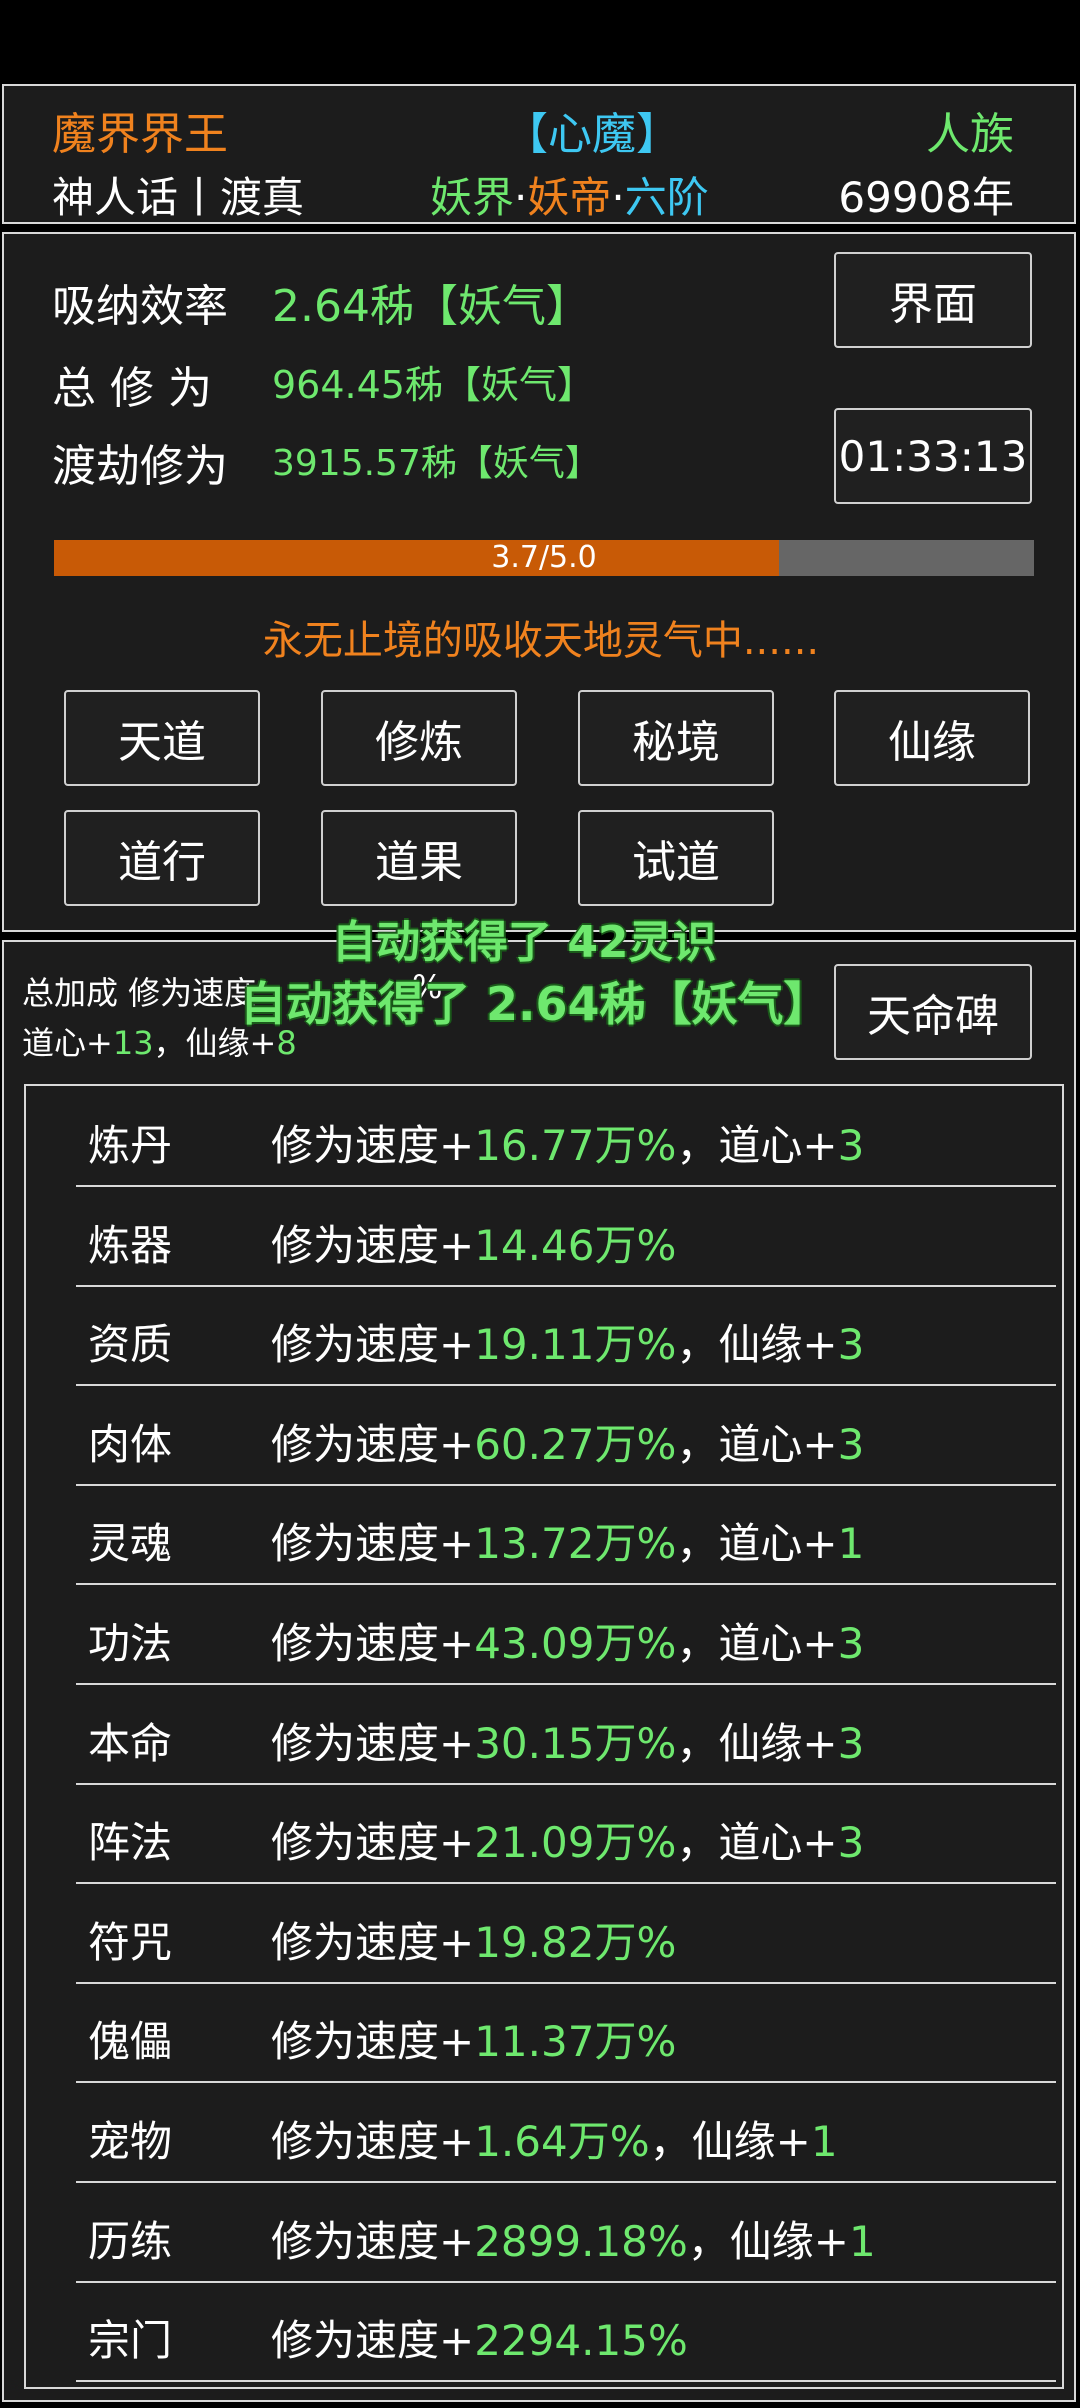  I want to click on realm-title: 魔界界王, so click(140, 134).